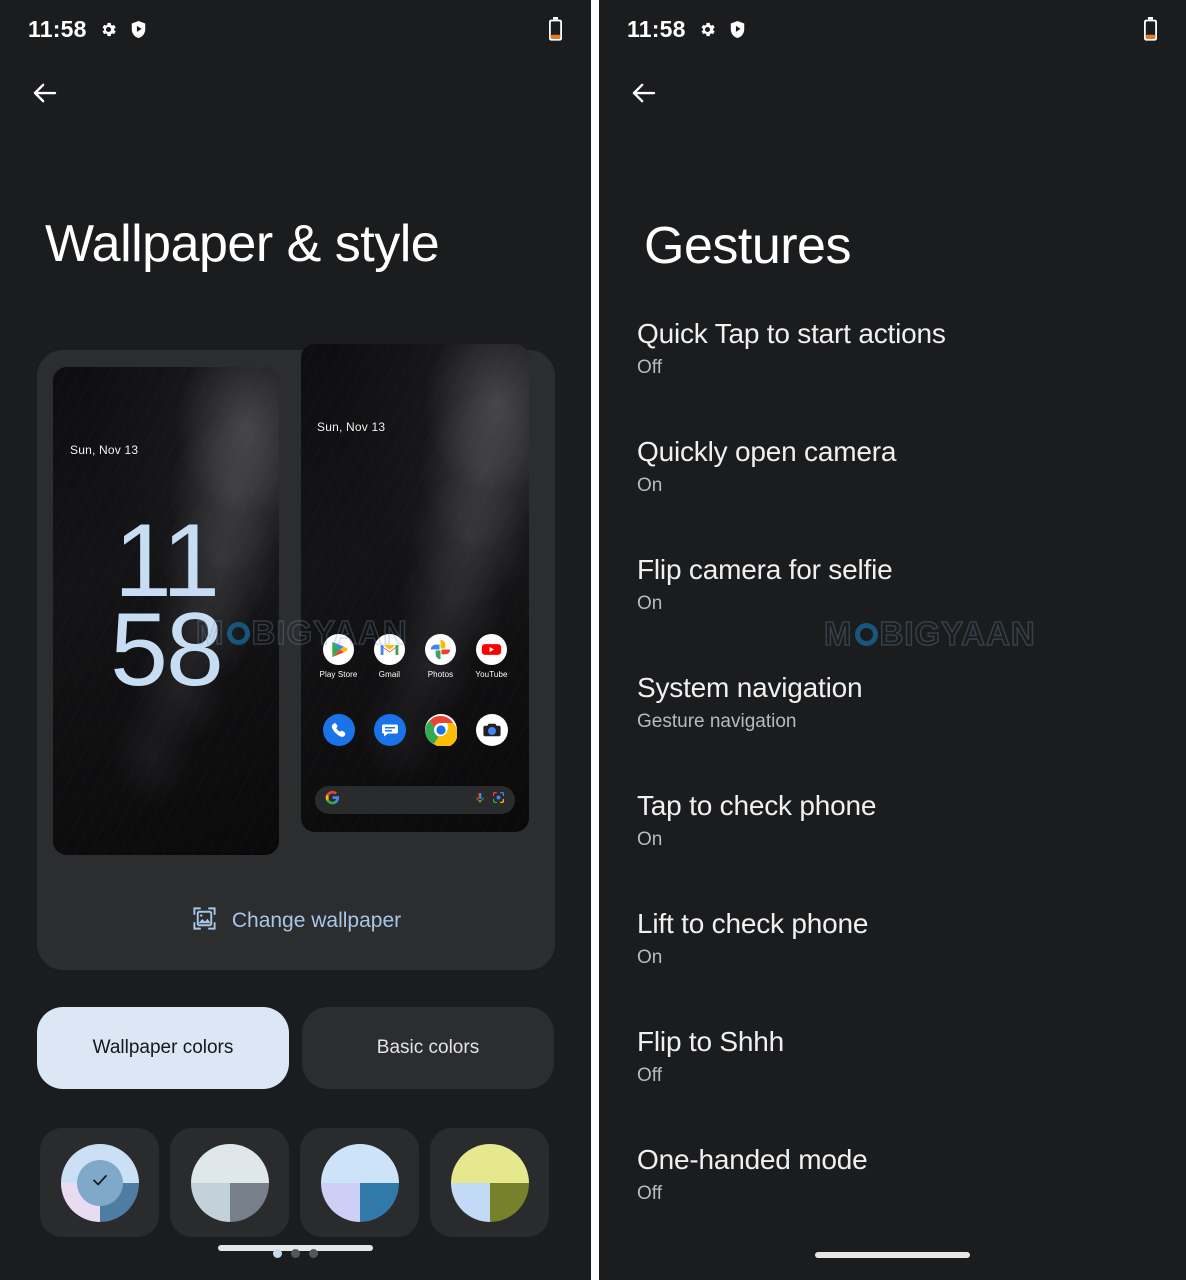 Image resolution: width=1186 pixels, height=1280 pixels. What do you see at coordinates (204, 921) in the screenshot?
I see `image-picture-icon` at bounding box center [204, 921].